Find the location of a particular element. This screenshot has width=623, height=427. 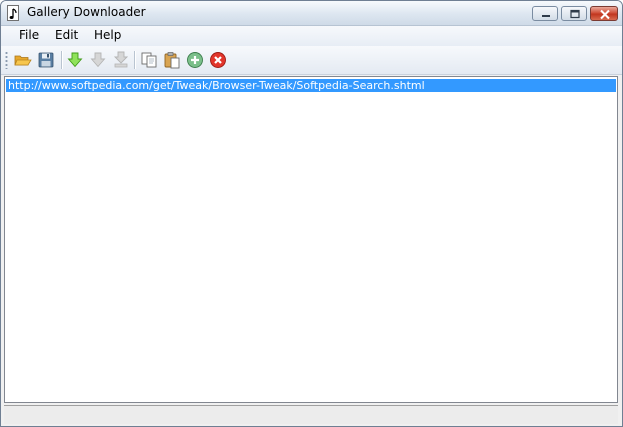

add-url-button is located at coordinates (195, 60).